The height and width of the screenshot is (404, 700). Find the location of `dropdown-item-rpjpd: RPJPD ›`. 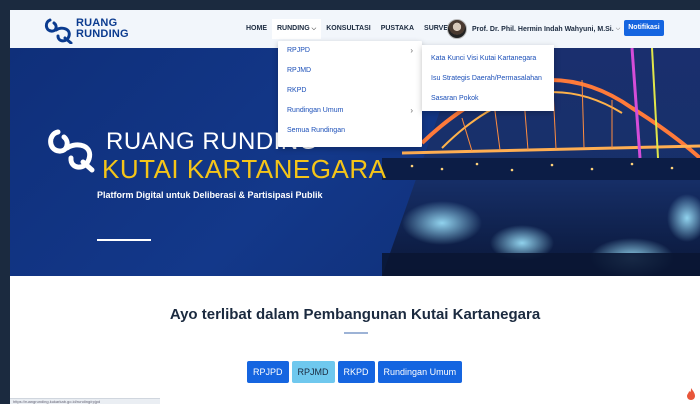

dropdown-item-rpjpd: RPJPD › is located at coordinates (350, 51).